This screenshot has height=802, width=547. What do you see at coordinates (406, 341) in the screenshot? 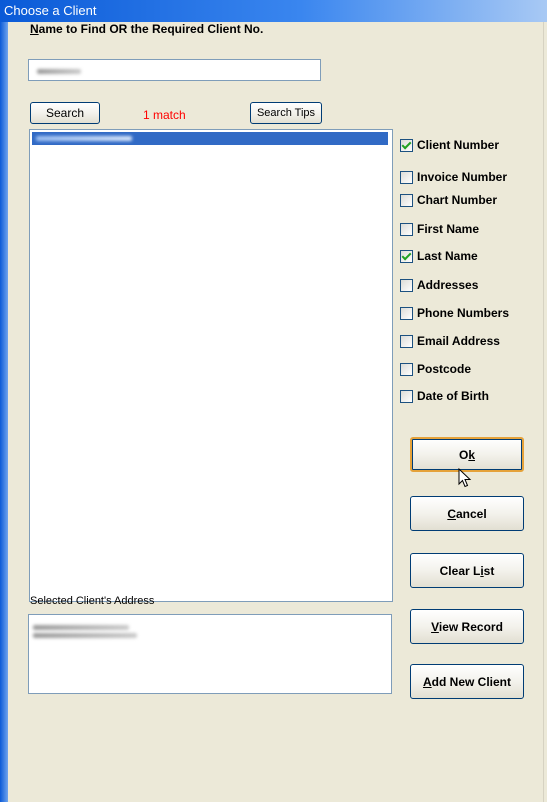
I see `checkbox-email-address` at bounding box center [406, 341].